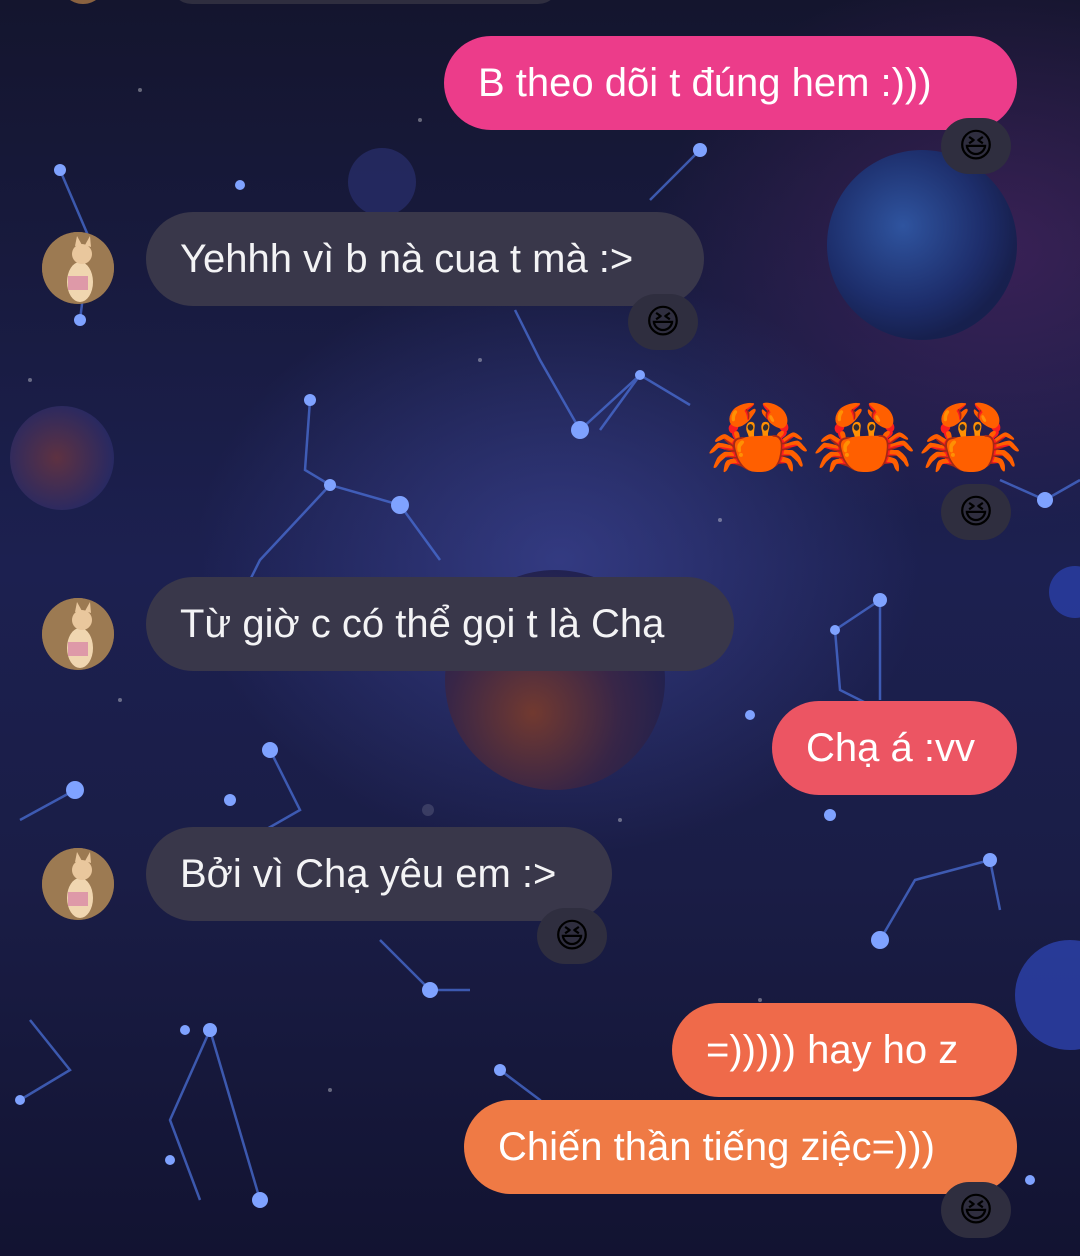 The height and width of the screenshot is (1256, 1080). Describe the element at coordinates (1064, 592) in the screenshot. I see `planet-right-mid` at that location.